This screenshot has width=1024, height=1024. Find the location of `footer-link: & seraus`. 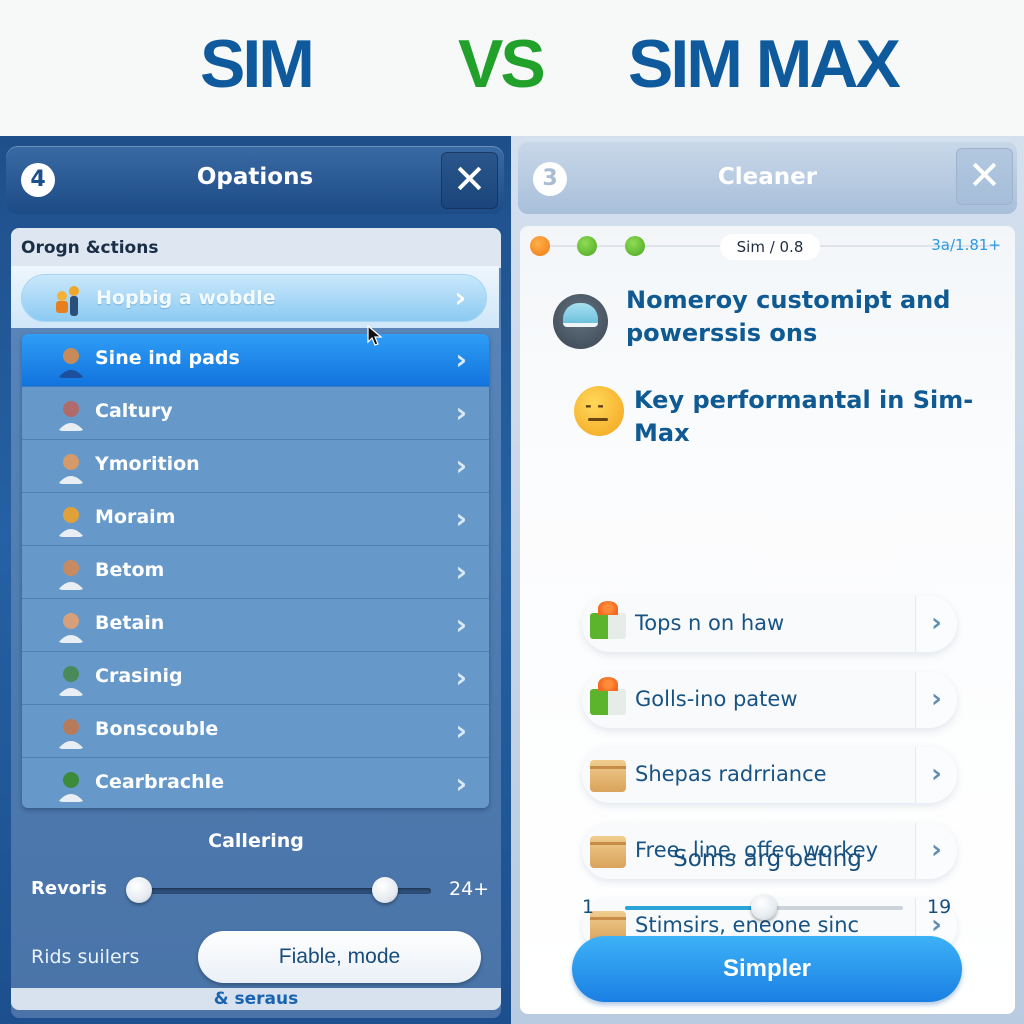

footer-link: & seraus is located at coordinates (256, 999).